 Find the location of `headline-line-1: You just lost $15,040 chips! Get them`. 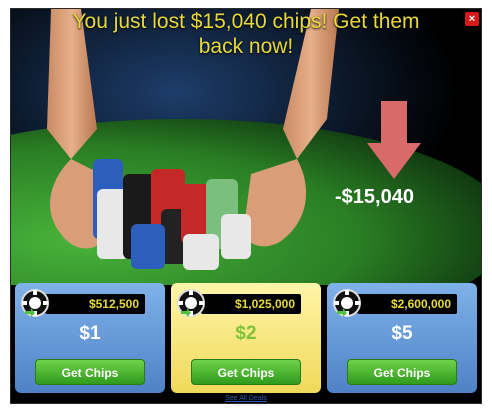

headline-line-1: You just lost $15,040 chips! Get them is located at coordinates (246, 21).